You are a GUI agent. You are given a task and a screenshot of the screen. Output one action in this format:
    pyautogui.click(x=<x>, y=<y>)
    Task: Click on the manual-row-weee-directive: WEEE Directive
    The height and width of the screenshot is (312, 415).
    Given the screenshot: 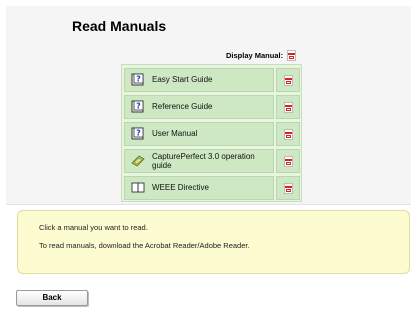 What is the action you would take?
    pyautogui.click(x=212, y=188)
    